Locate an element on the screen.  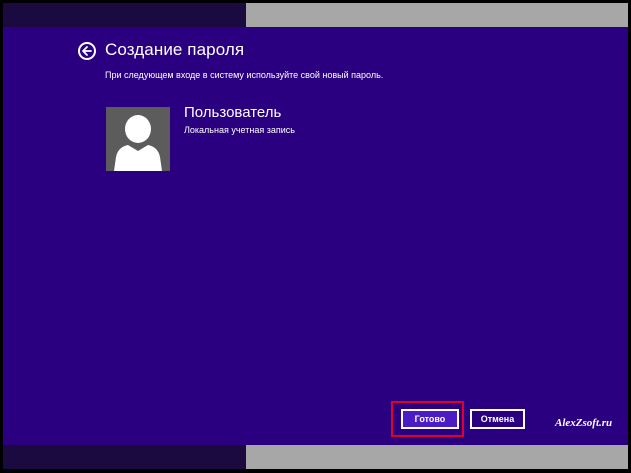
back-arrow-icon is located at coordinates (87, 51).